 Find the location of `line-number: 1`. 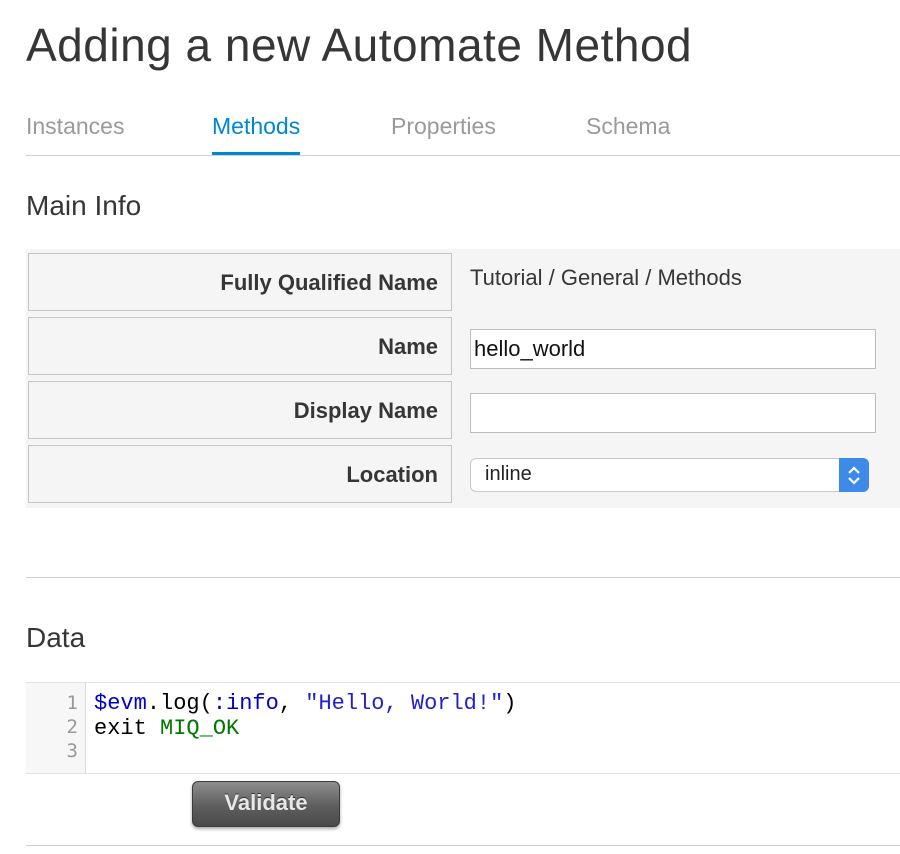

line-number: 1 is located at coordinates (72, 703).